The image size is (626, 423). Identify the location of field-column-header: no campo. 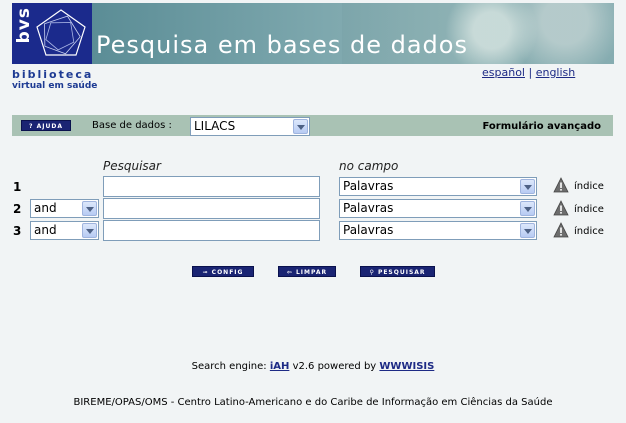
(369, 166).